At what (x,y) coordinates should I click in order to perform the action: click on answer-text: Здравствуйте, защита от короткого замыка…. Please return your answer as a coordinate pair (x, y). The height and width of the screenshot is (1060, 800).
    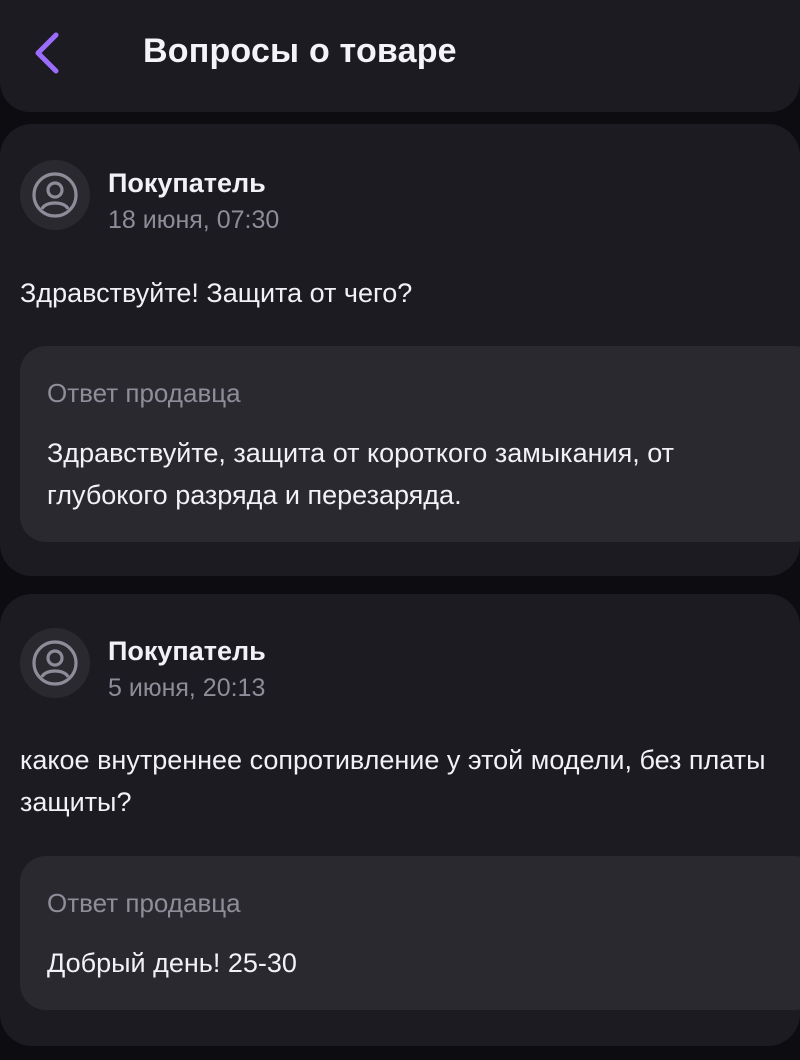
    Looking at the image, I should click on (361, 474).